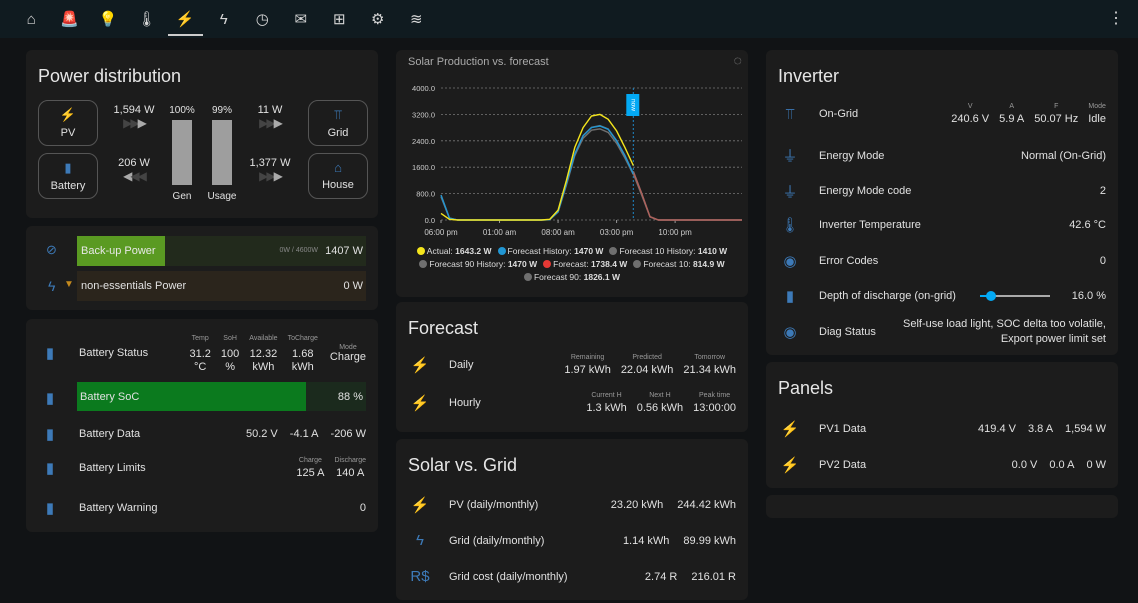 The width and height of the screenshot is (1138, 603). What do you see at coordinates (660, 395) in the screenshot?
I see `col-header: Next H` at bounding box center [660, 395].